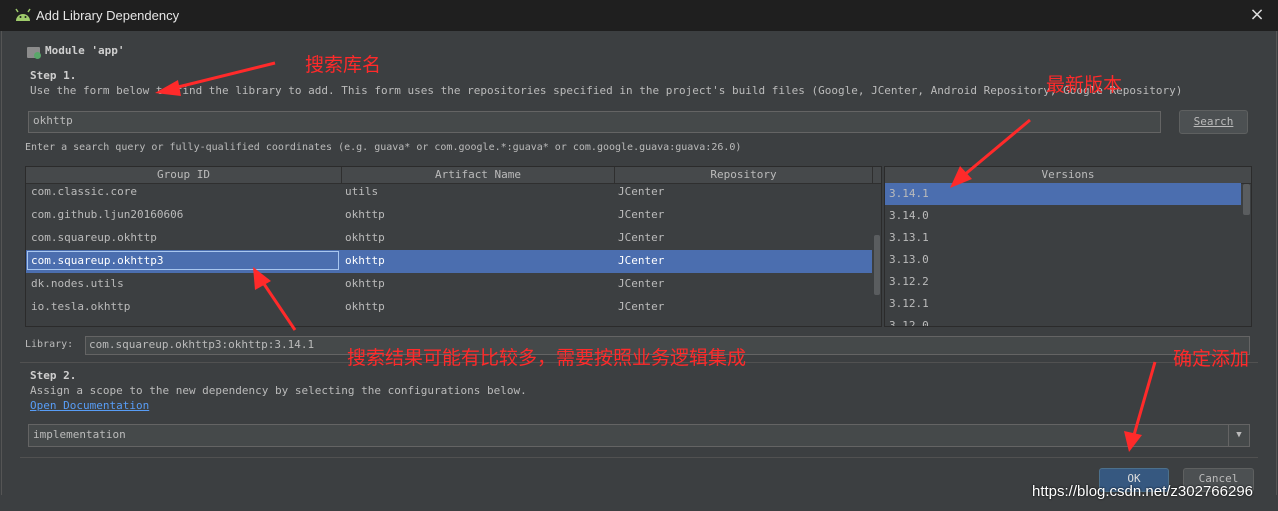 This screenshot has height=511, width=1278. Describe the element at coordinates (1143, 491) in the screenshot. I see `watermark: https://blog.csdn.net/z302766296` at that location.